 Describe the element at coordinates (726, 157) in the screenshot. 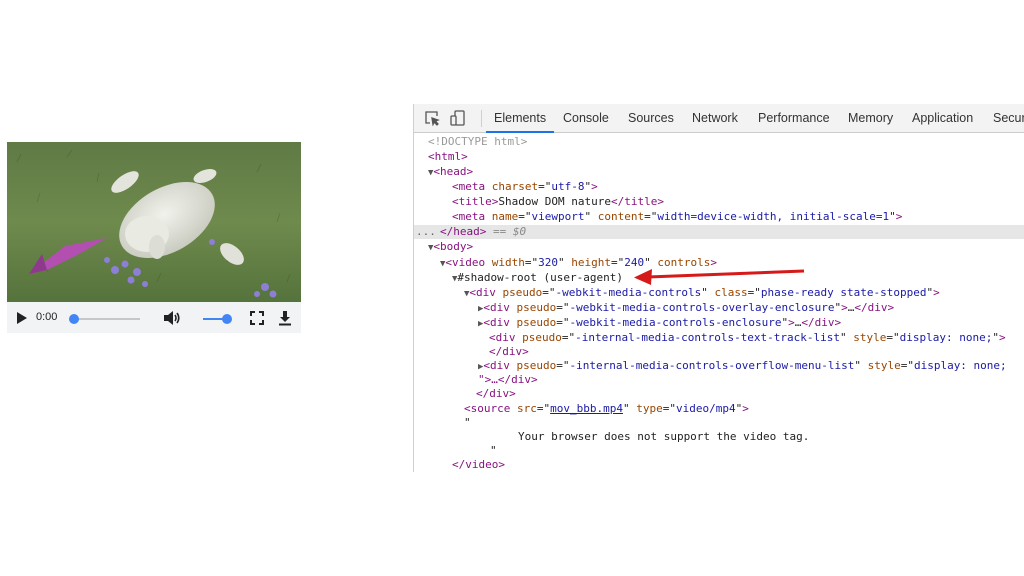

I see `dom-html: <html>` at that location.